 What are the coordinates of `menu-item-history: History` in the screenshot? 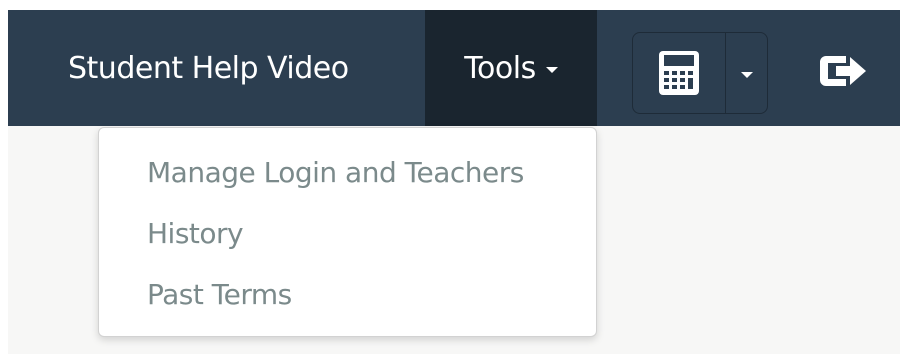 It's located at (195, 233).